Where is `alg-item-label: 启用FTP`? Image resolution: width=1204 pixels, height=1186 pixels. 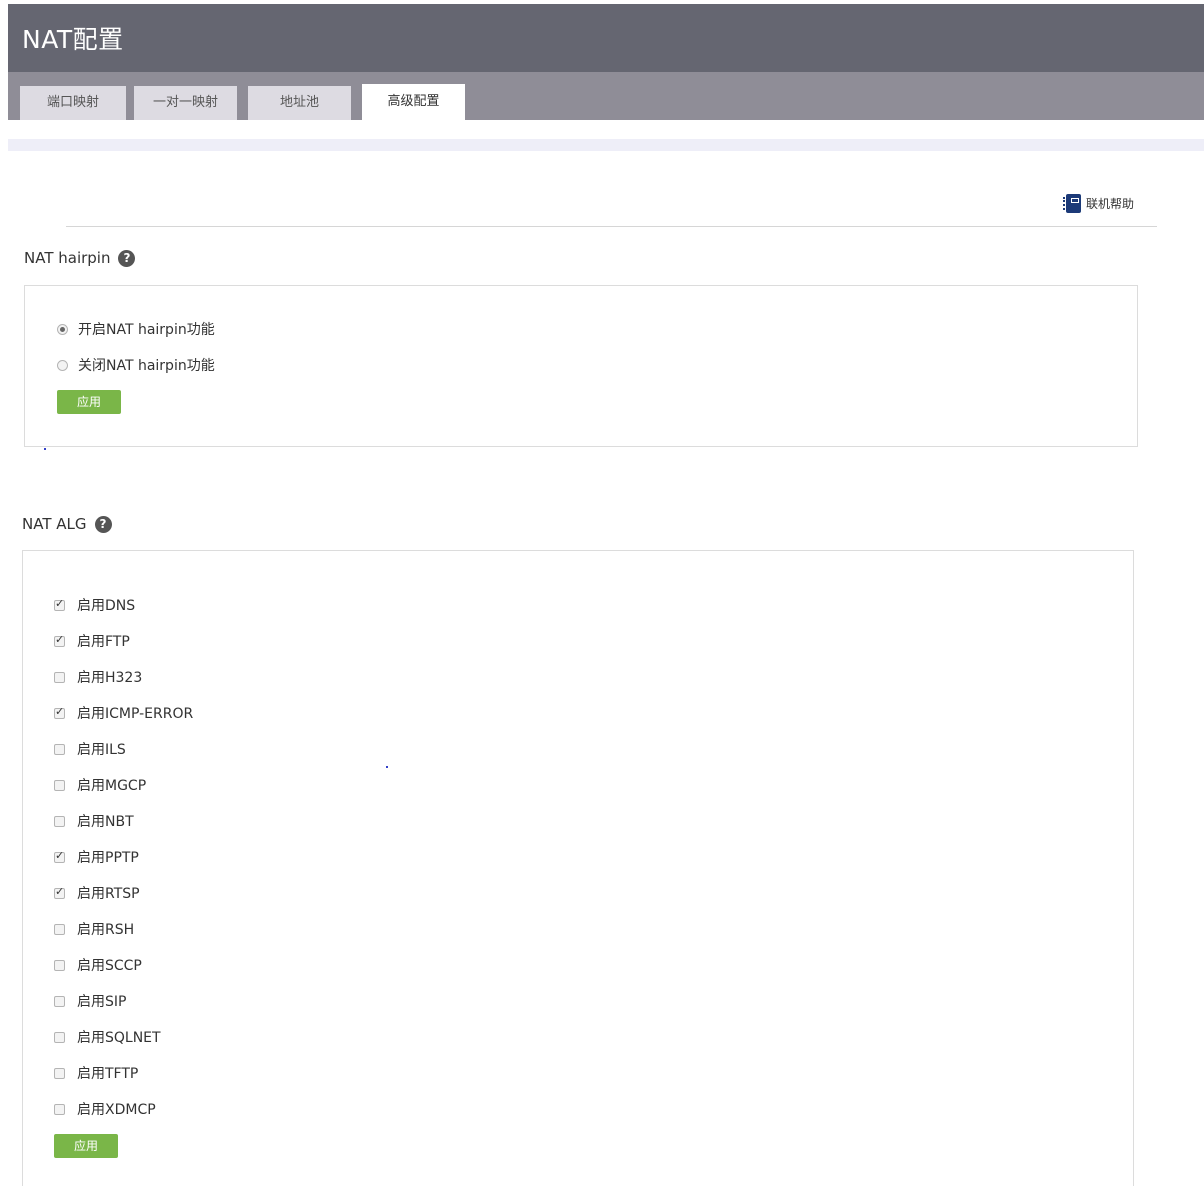 alg-item-label: 启用FTP is located at coordinates (103, 642).